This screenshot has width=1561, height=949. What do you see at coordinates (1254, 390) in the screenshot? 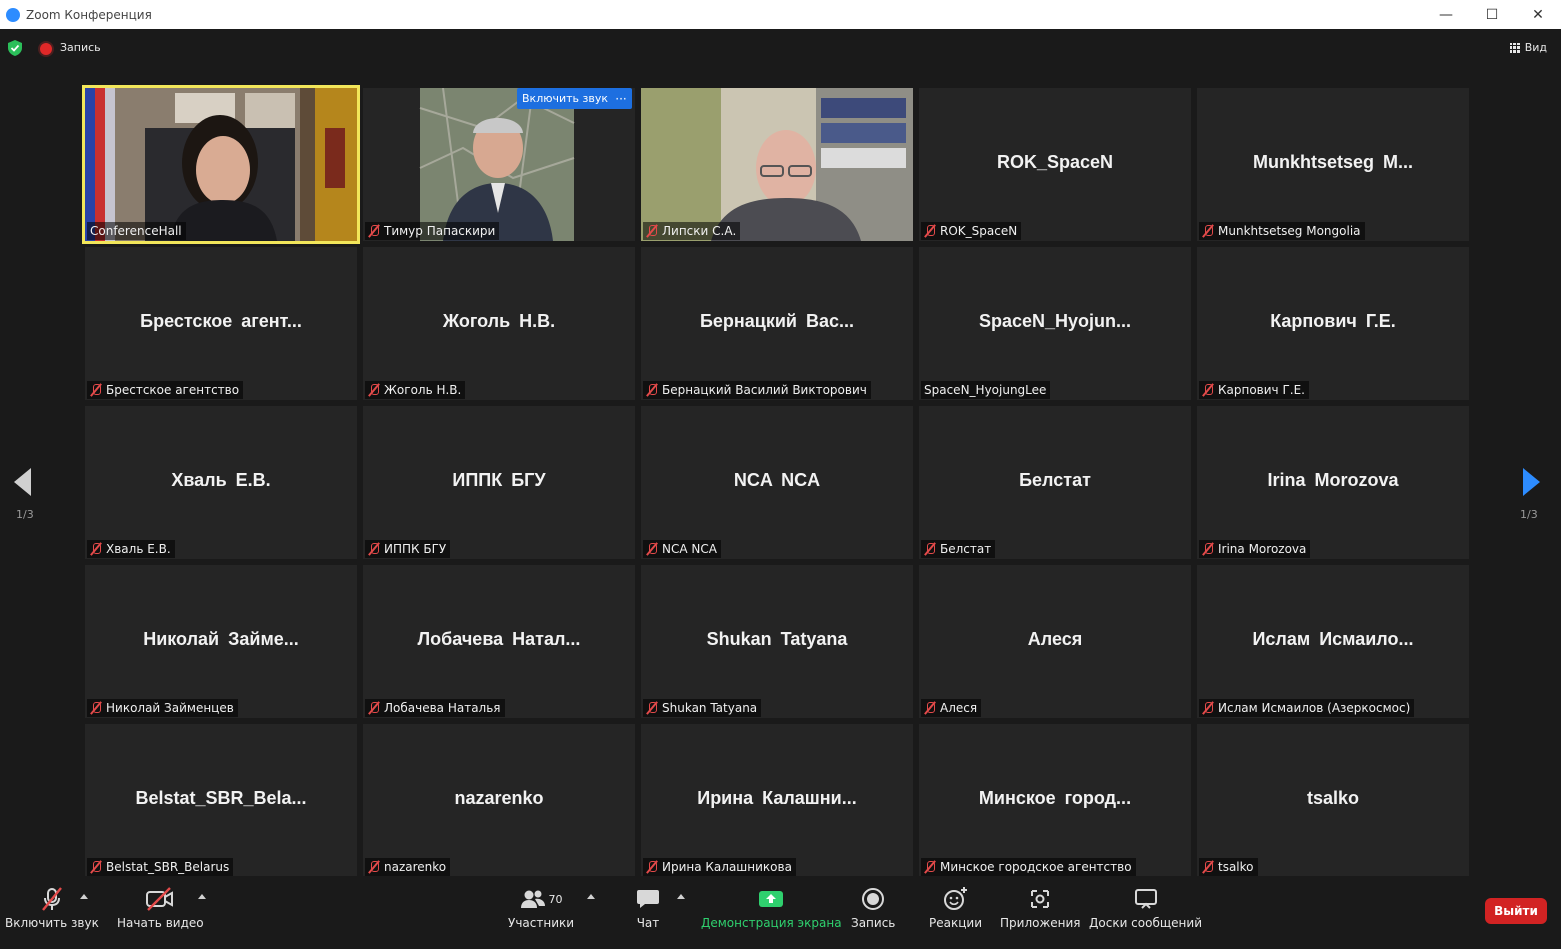
I see `participant-name-tag: Карпович Г.Е.` at bounding box center [1254, 390].